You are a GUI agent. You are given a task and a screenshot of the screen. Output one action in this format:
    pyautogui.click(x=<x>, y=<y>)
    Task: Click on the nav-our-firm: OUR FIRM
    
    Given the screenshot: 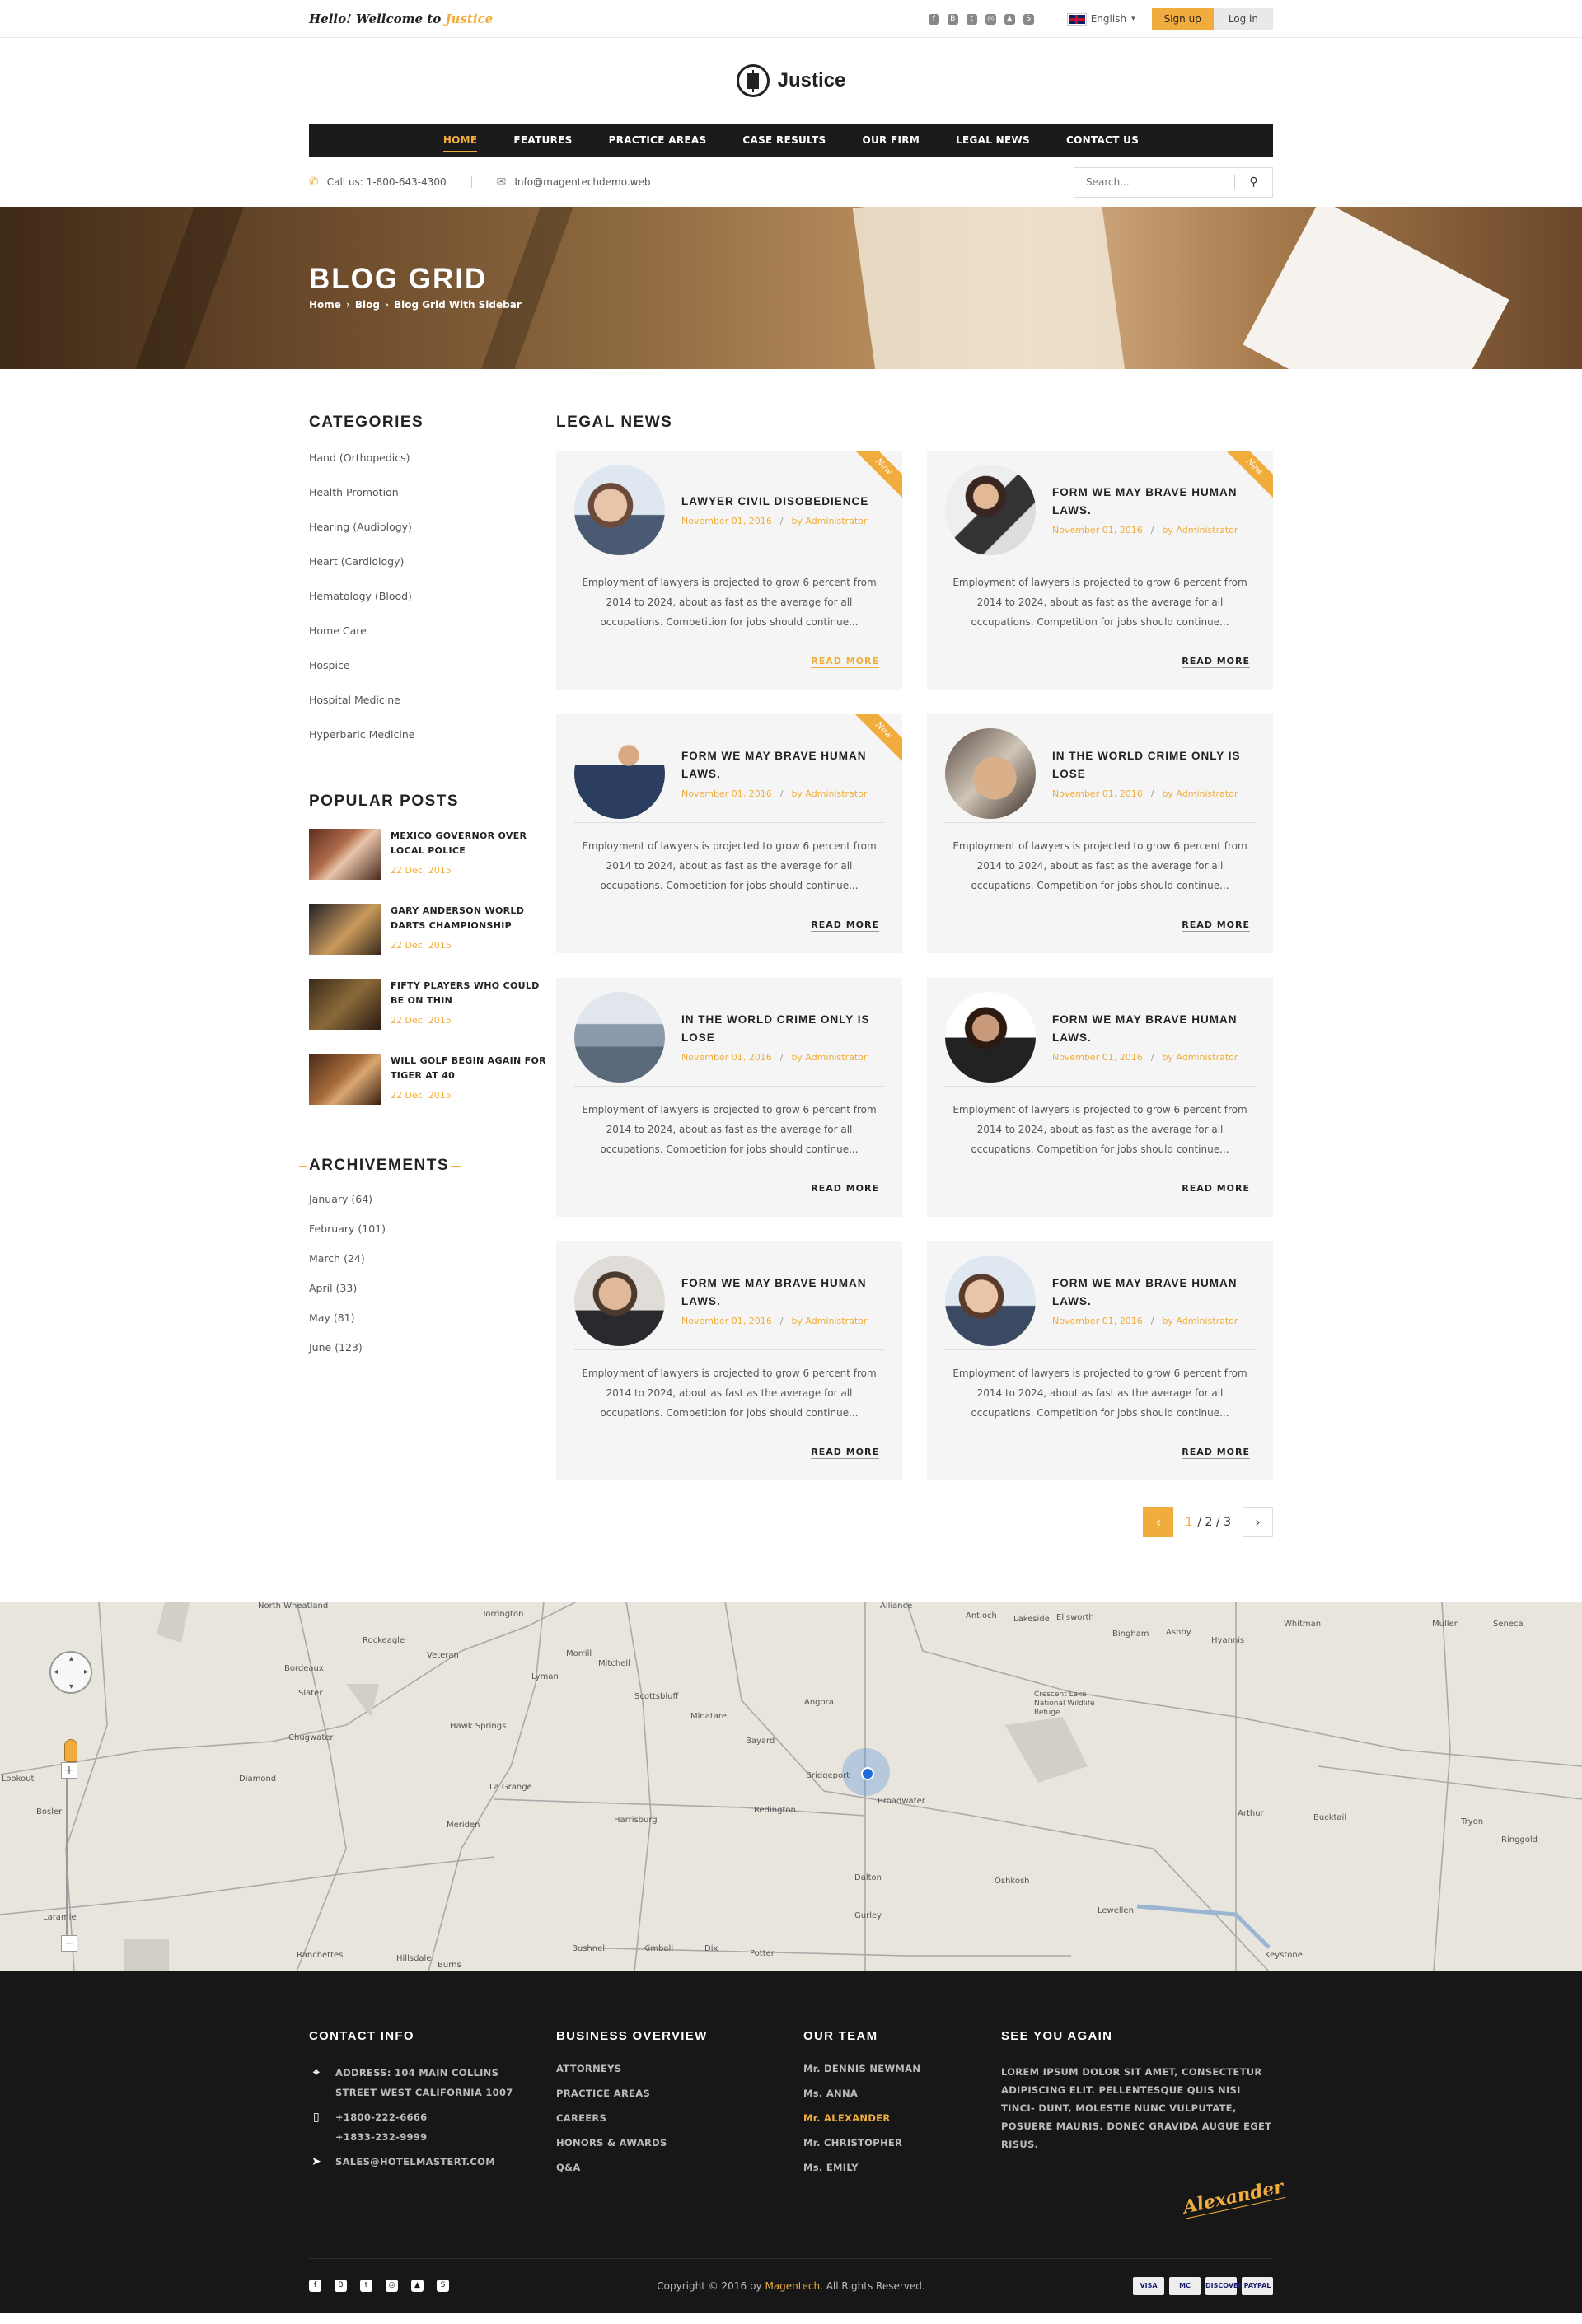 What is the action you would take?
    pyautogui.click(x=891, y=140)
    